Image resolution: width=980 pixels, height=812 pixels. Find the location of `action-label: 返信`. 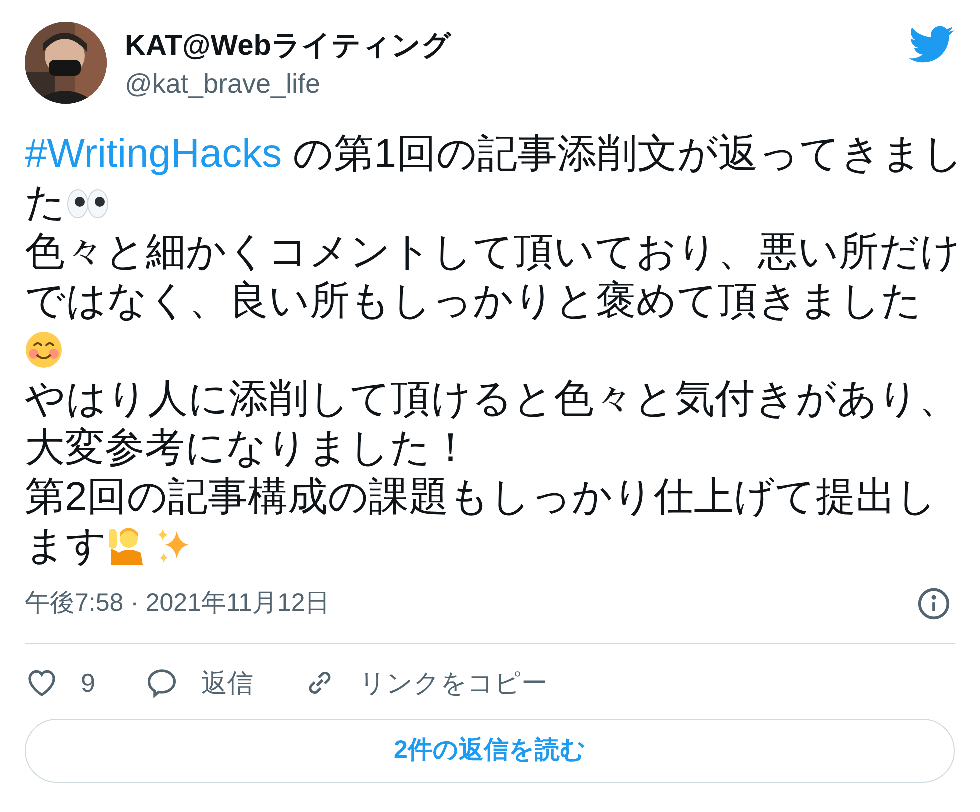

action-label: 返信 is located at coordinates (227, 683).